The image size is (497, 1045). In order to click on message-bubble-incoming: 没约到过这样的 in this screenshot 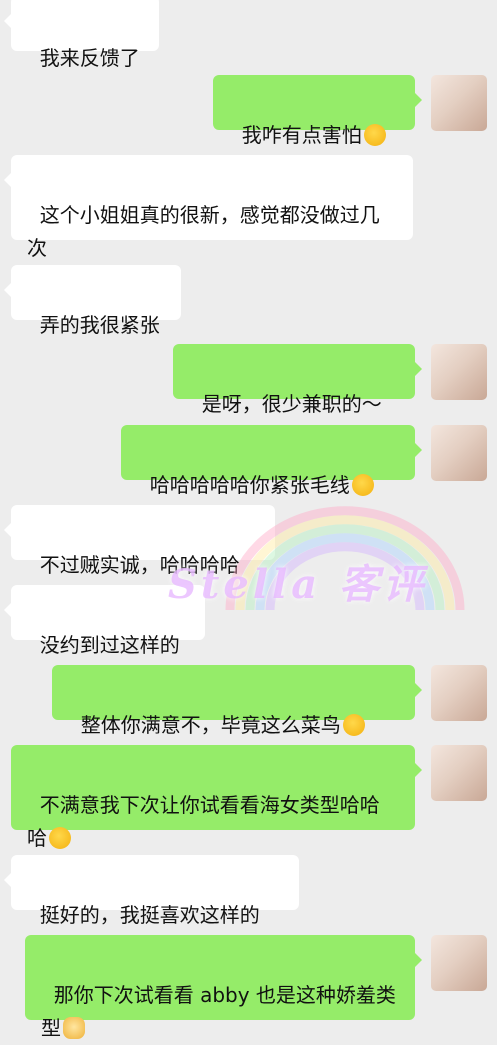, I will do `click(104, 621)`.